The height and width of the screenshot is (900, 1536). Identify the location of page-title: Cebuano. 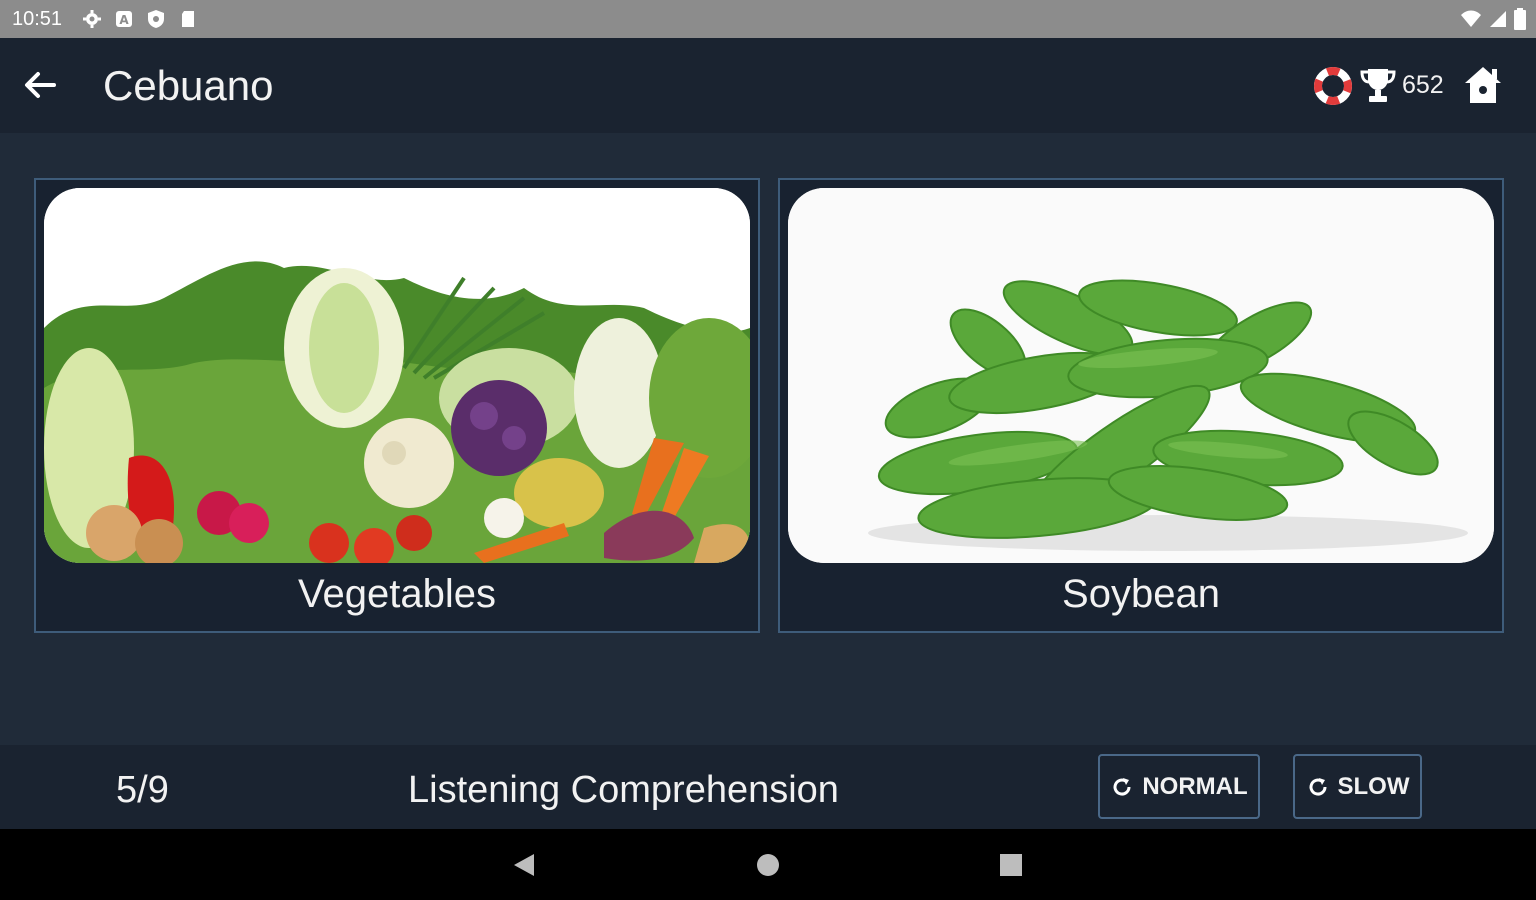
(188, 85).